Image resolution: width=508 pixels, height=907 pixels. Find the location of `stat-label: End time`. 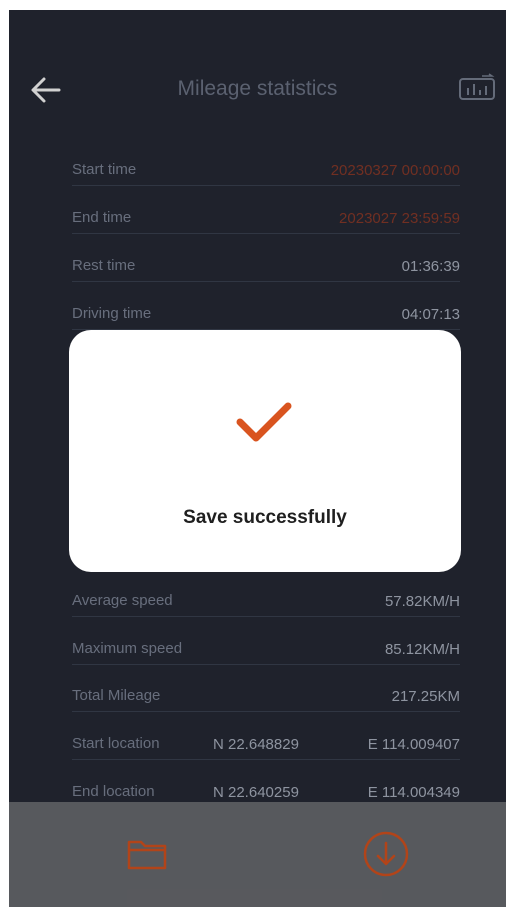

stat-label: End time is located at coordinates (102, 217).